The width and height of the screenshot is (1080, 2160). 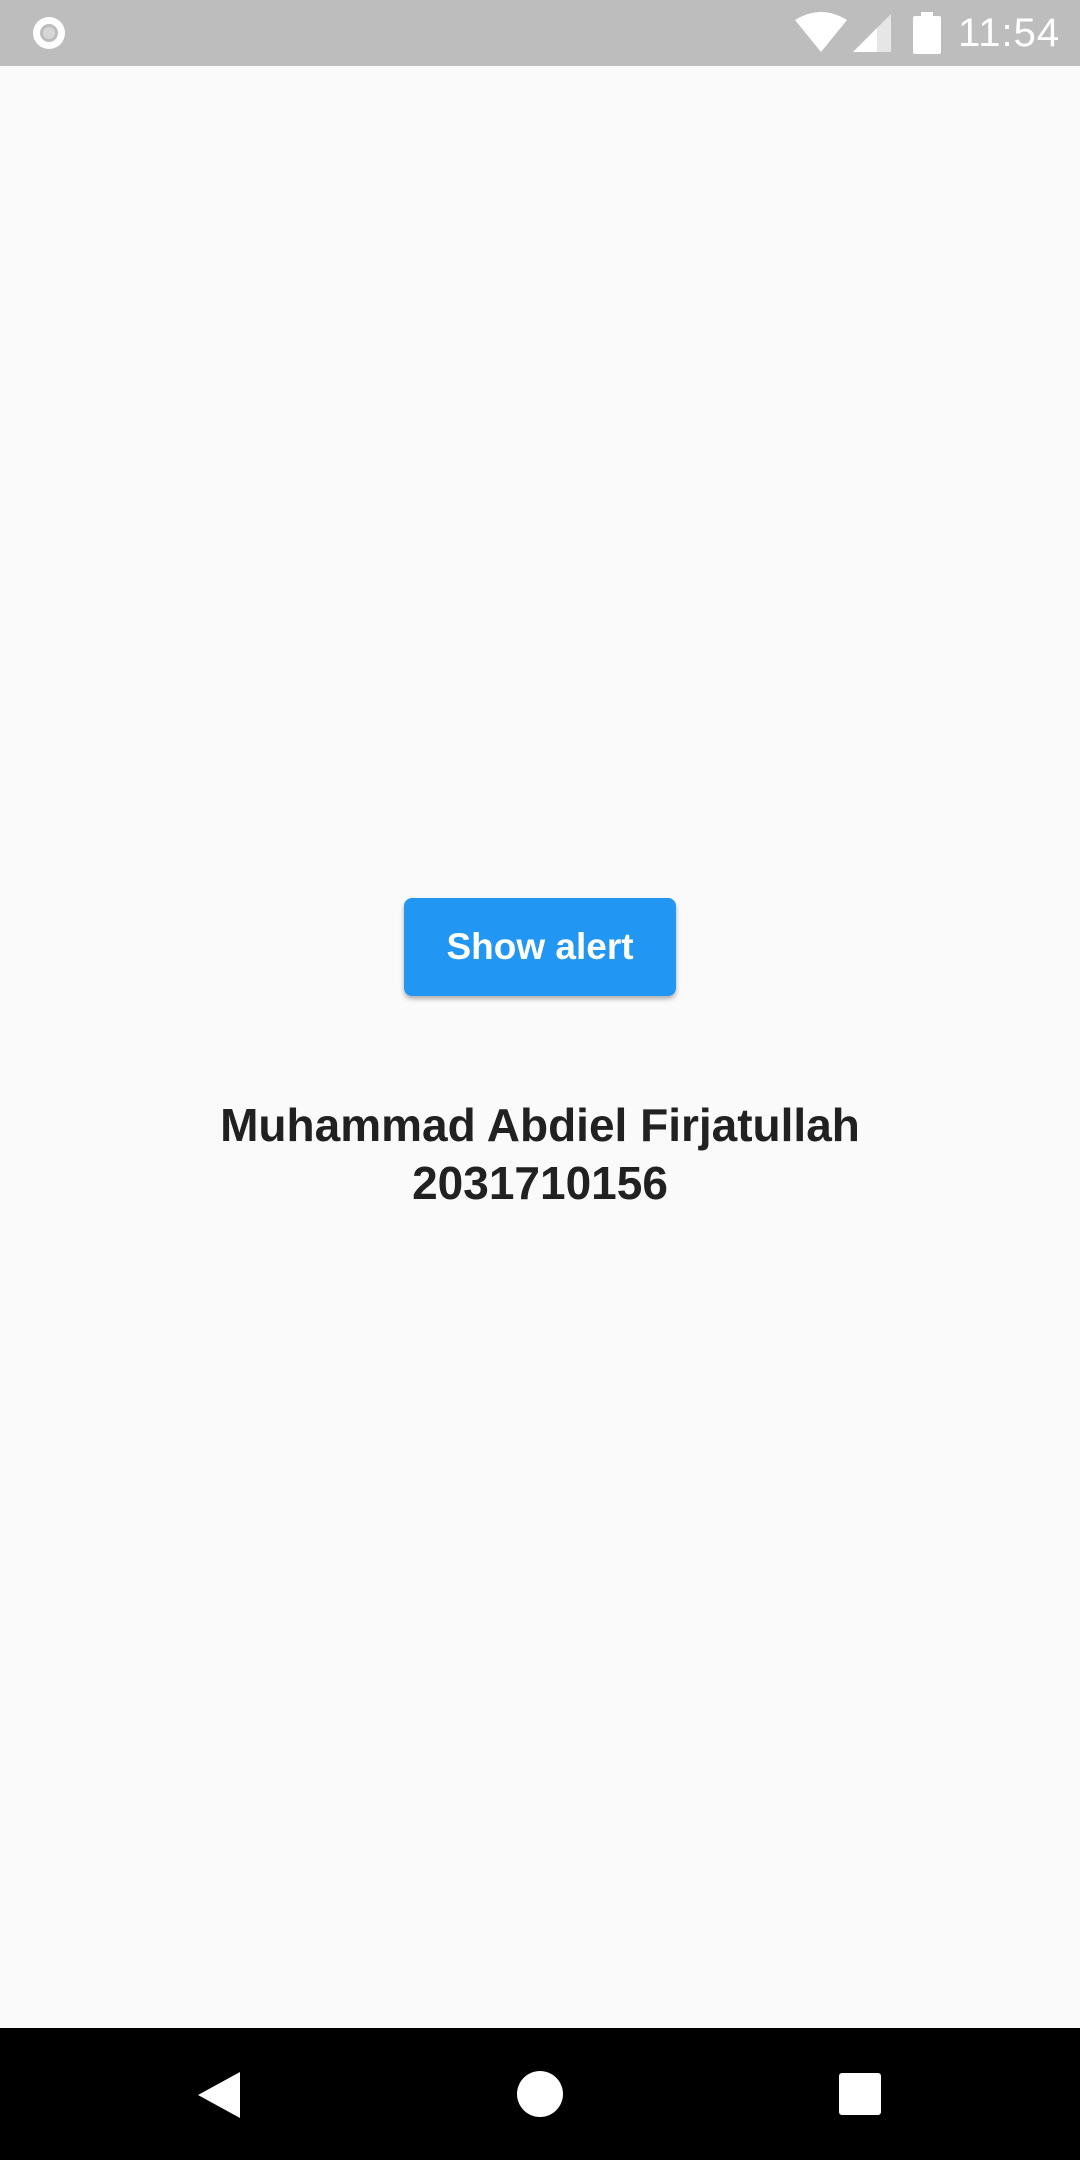 I want to click on recents-icon, so click(x=860, y=2094).